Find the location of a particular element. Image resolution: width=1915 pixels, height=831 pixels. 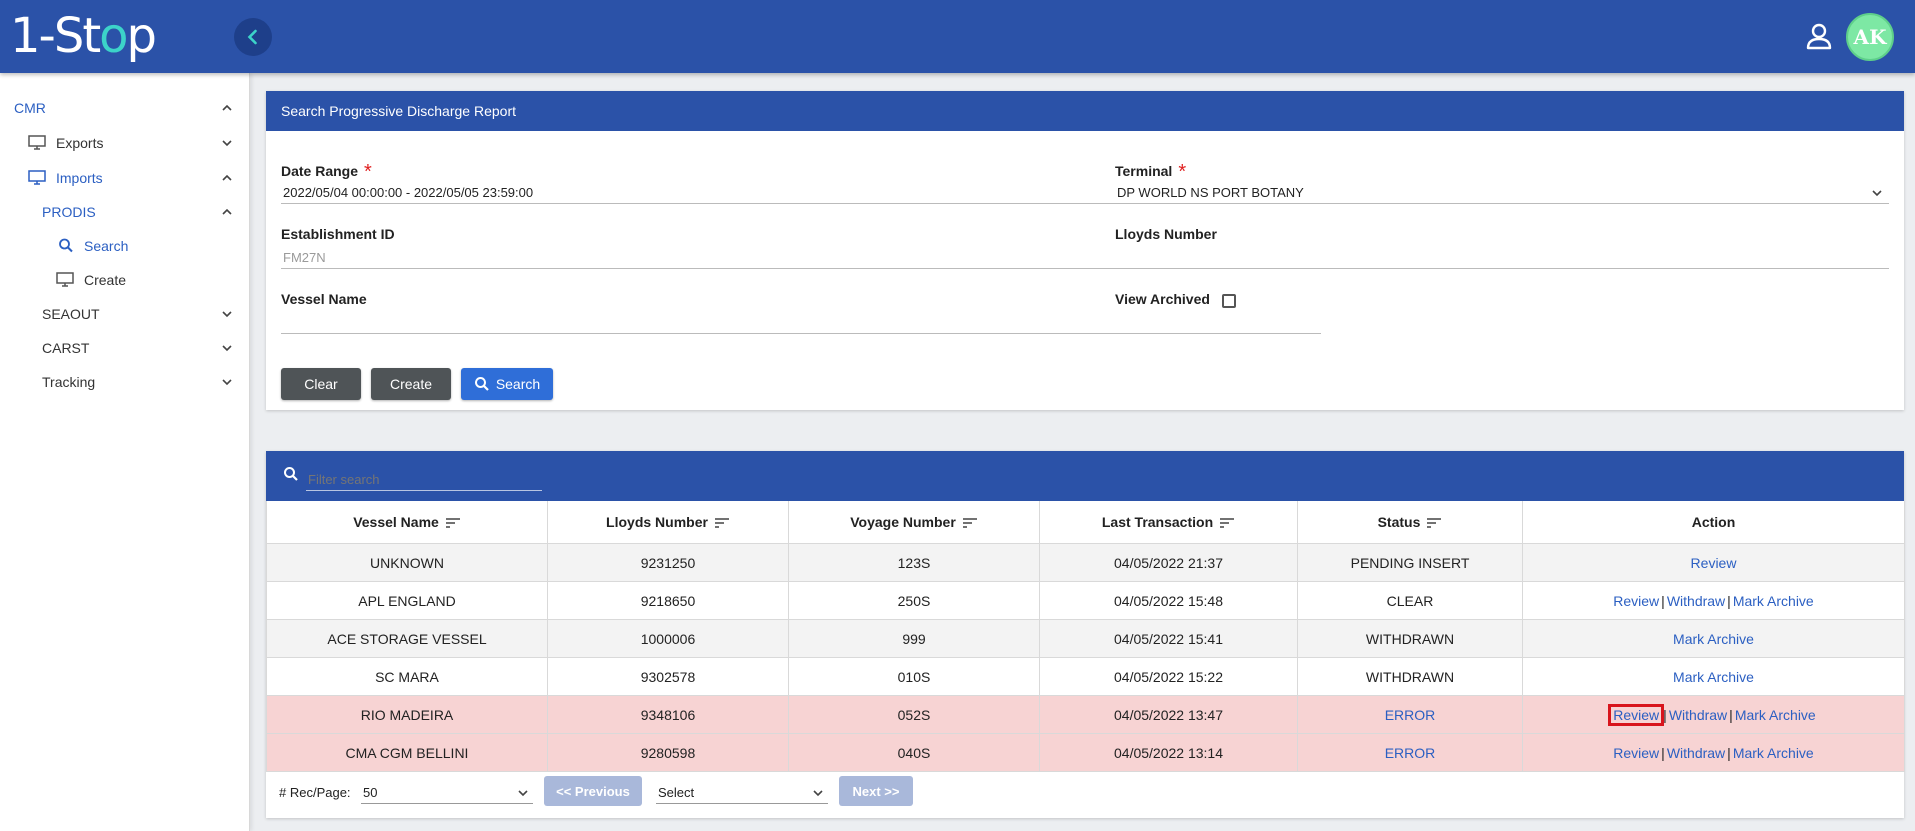

cell-voyage: 010S is located at coordinates (914, 676).